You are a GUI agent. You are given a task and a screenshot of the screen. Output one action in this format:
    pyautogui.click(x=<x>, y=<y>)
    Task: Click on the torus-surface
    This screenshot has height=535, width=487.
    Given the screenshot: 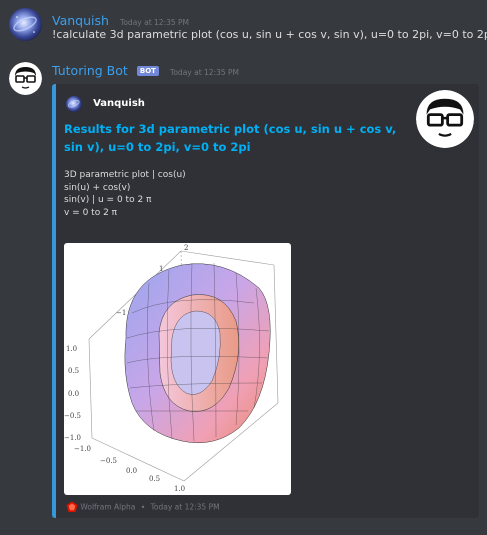 What is the action you would take?
    pyautogui.click(x=197, y=353)
    